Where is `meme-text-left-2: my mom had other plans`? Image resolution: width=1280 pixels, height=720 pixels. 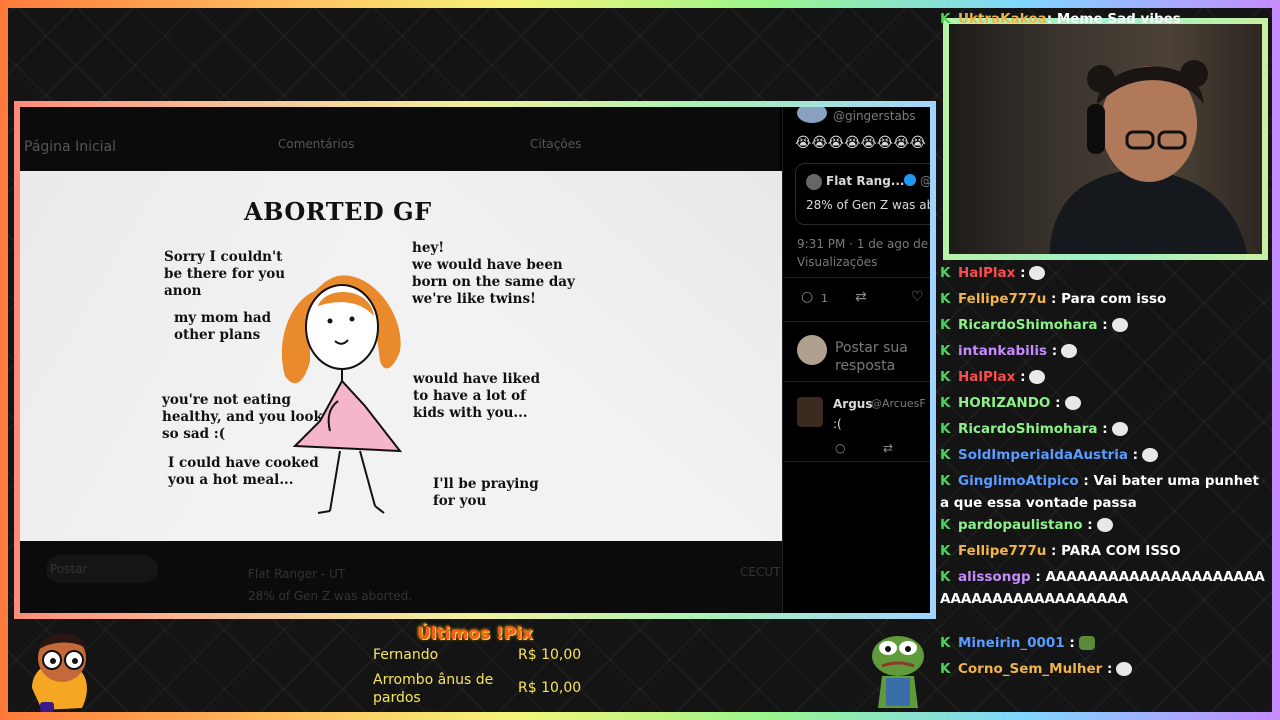 meme-text-left-2: my mom had other plans is located at coordinates (223, 326).